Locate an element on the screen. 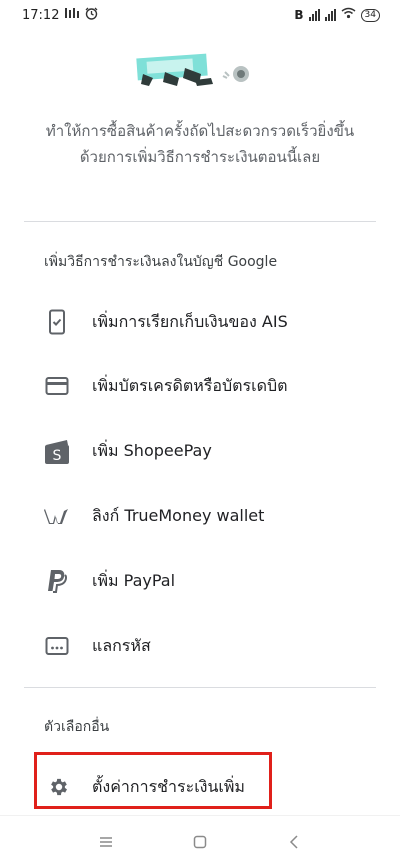 Image resolution: width=400 pixels, height=867 pixels. wifi-icon is located at coordinates (348, 15).